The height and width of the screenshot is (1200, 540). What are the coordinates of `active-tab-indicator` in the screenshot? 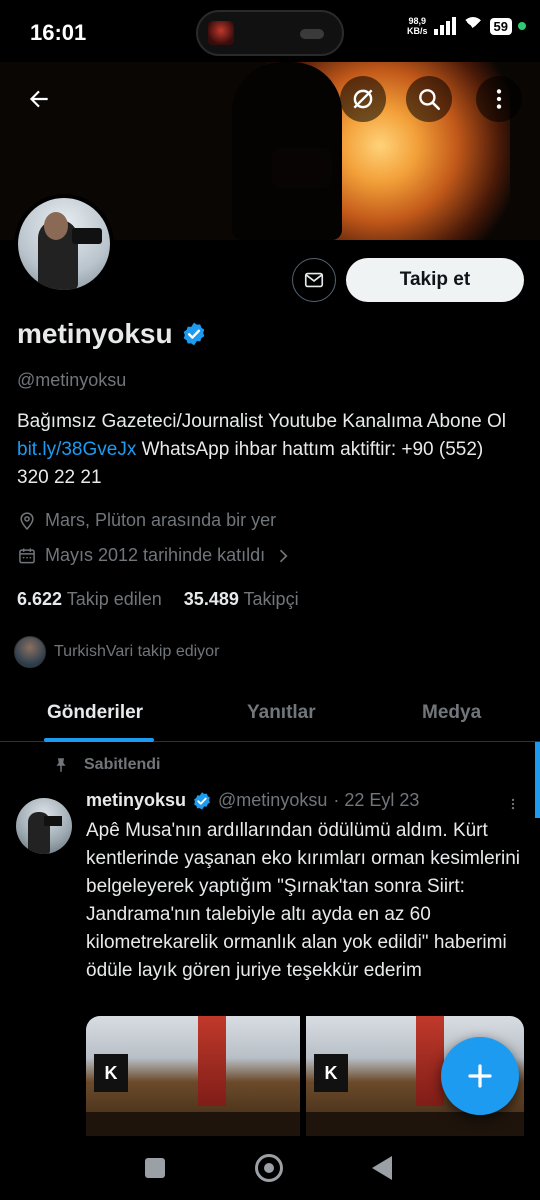 It's located at (99, 740).